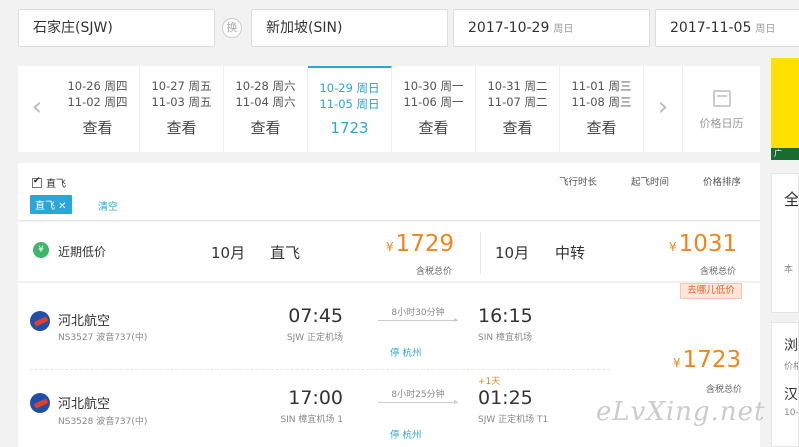 The width and height of the screenshot is (799, 447). What do you see at coordinates (181, 86) in the screenshot?
I see `date-out: 10-27 周五` at bounding box center [181, 86].